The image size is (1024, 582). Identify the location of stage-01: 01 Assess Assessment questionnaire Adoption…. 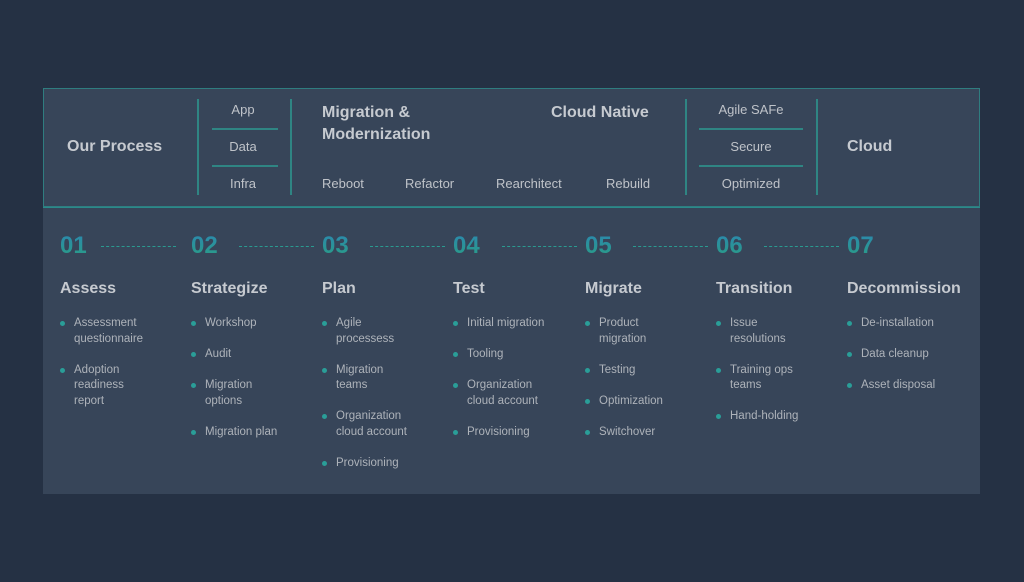
(125, 318).